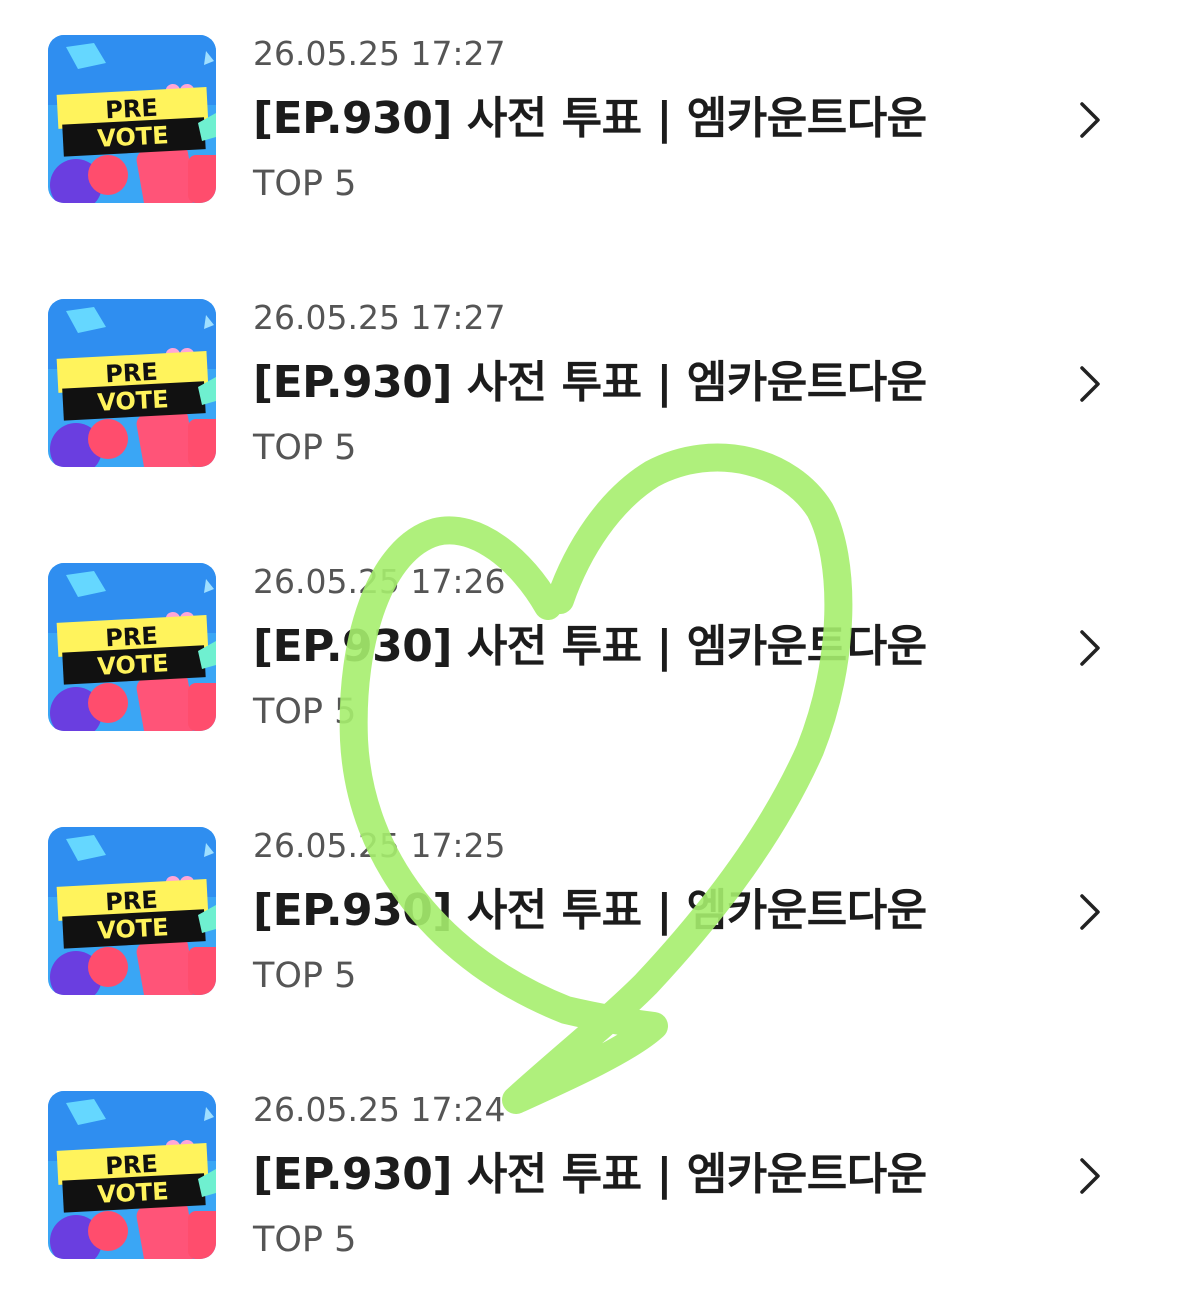  Describe the element at coordinates (379, 581) in the screenshot. I see `vote-item-date: 26.05.25 17:26` at that location.